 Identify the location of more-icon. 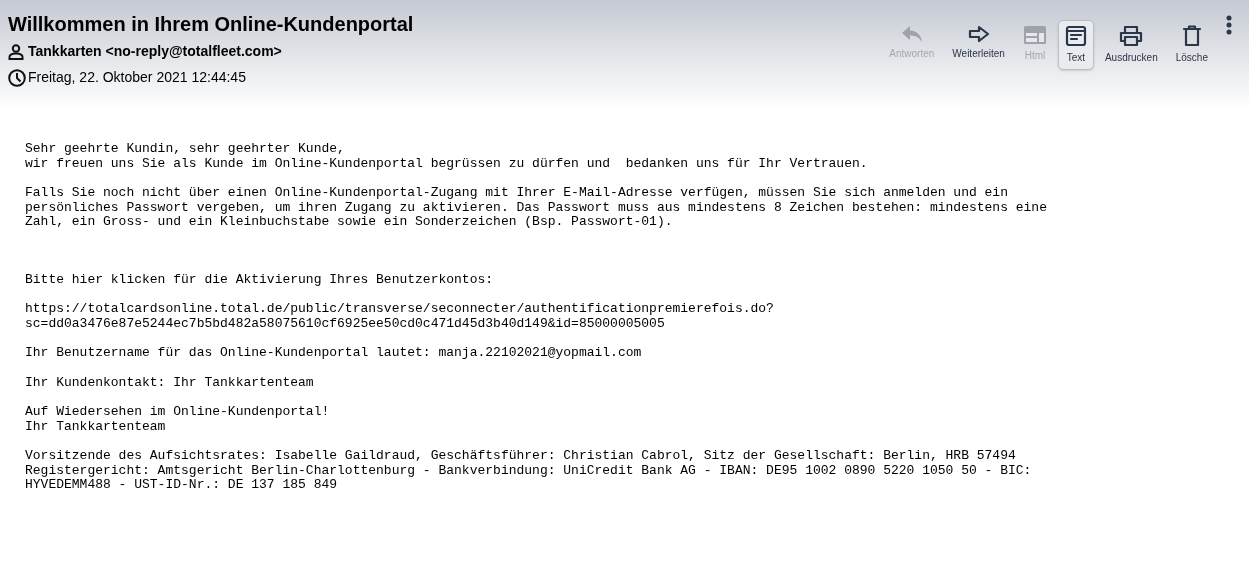
(1229, 25).